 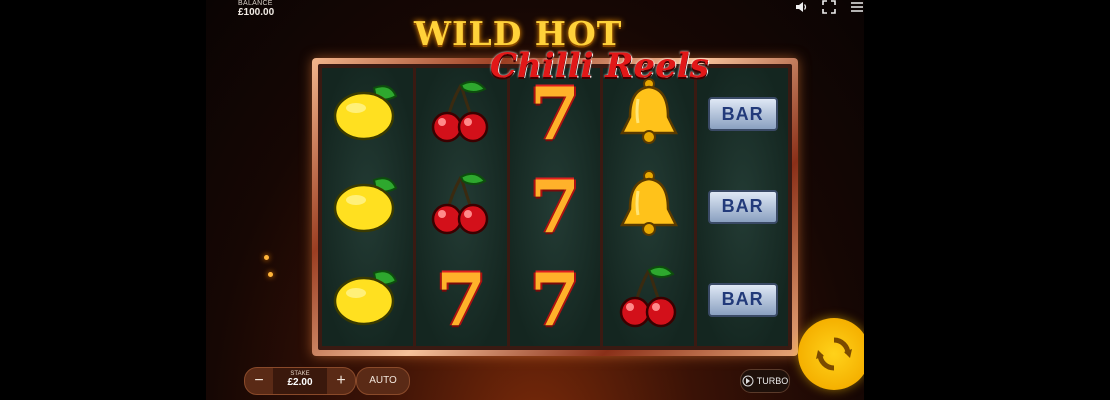 I want to click on balance-value: £100.00, so click(x=256, y=12).